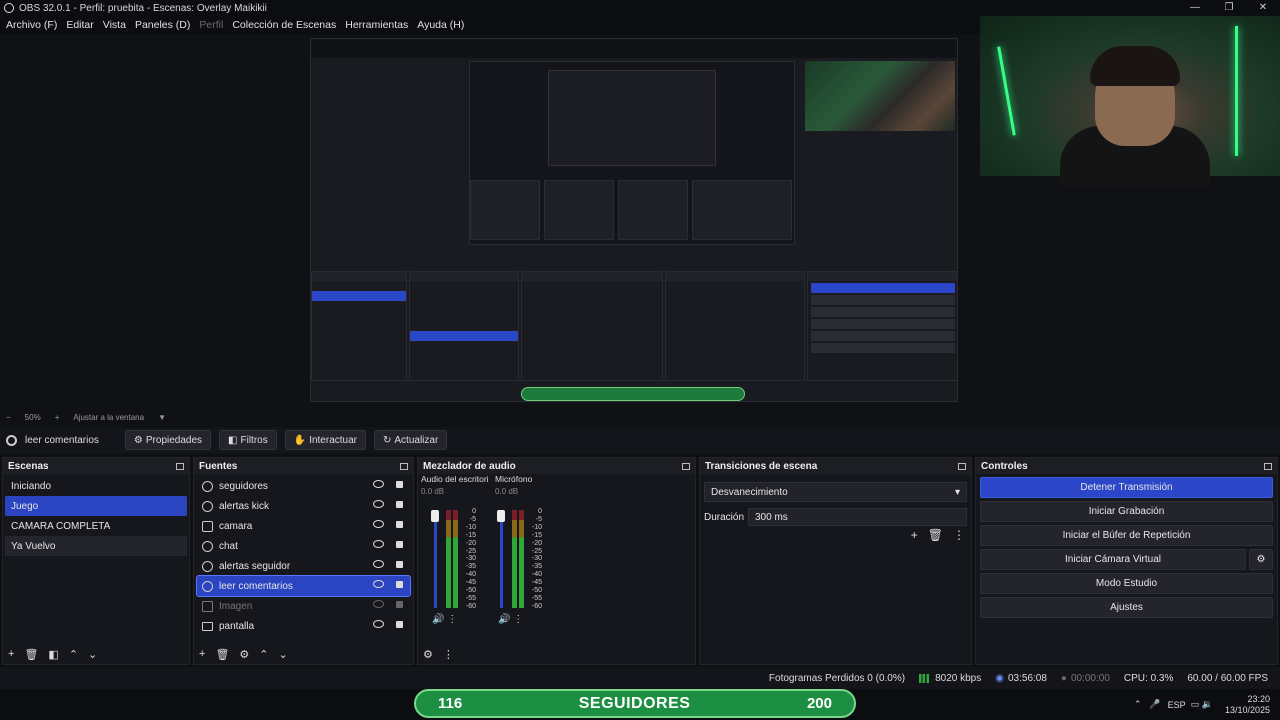 Image resolution: width=1280 pixels, height=720 pixels. What do you see at coordinates (1126, 511) in the screenshot?
I see `start-recording-button: Iniciar Grabación` at bounding box center [1126, 511].